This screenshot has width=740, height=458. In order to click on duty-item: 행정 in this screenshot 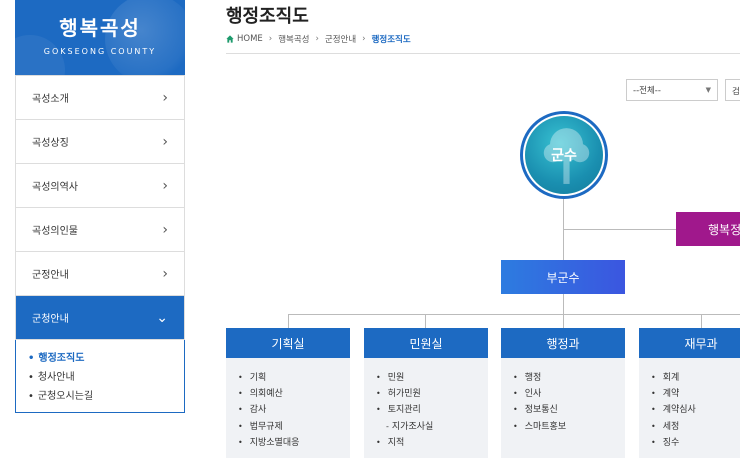, I will do `click(569, 378)`.